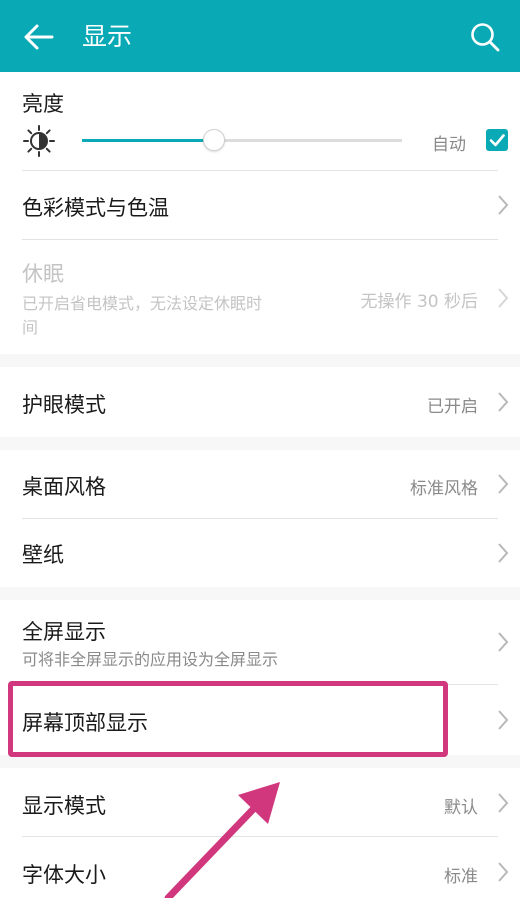 This screenshot has height=898, width=520. I want to click on display-mode-row: 显示模式 默认, so click(260, 802).